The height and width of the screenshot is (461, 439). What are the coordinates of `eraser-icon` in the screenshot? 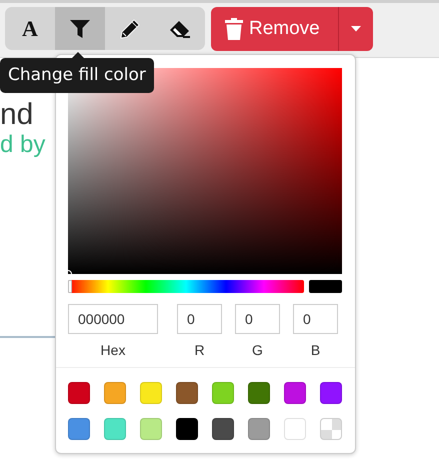 It's located at (180, 29).